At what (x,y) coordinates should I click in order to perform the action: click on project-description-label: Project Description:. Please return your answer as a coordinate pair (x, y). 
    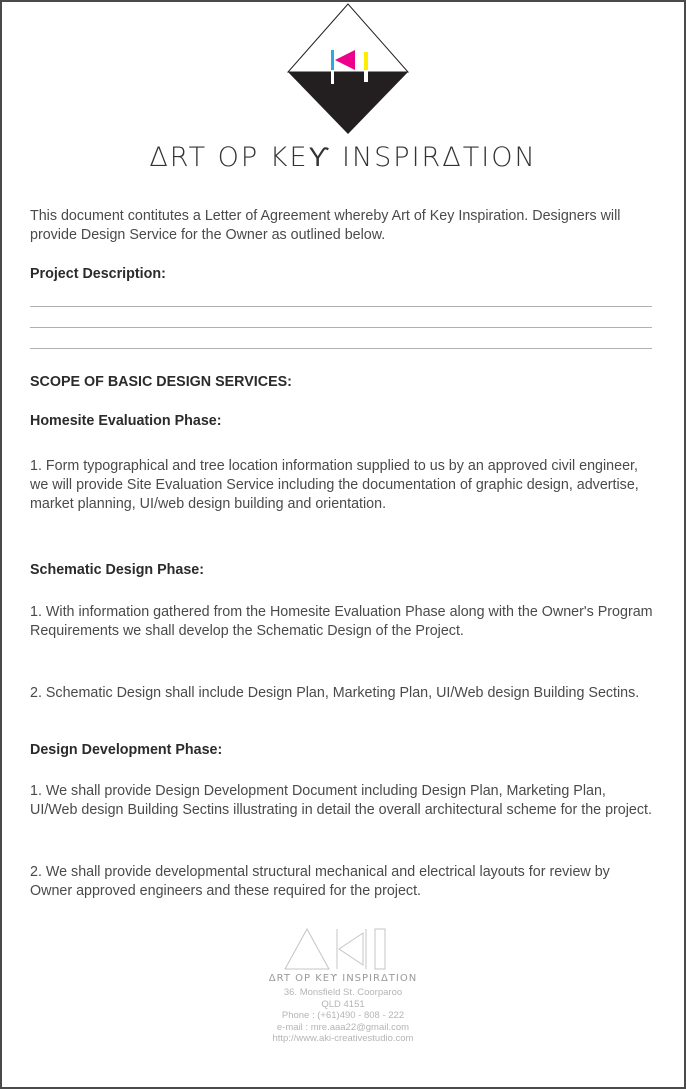
    Looking at the image, I should click on (98, 274).